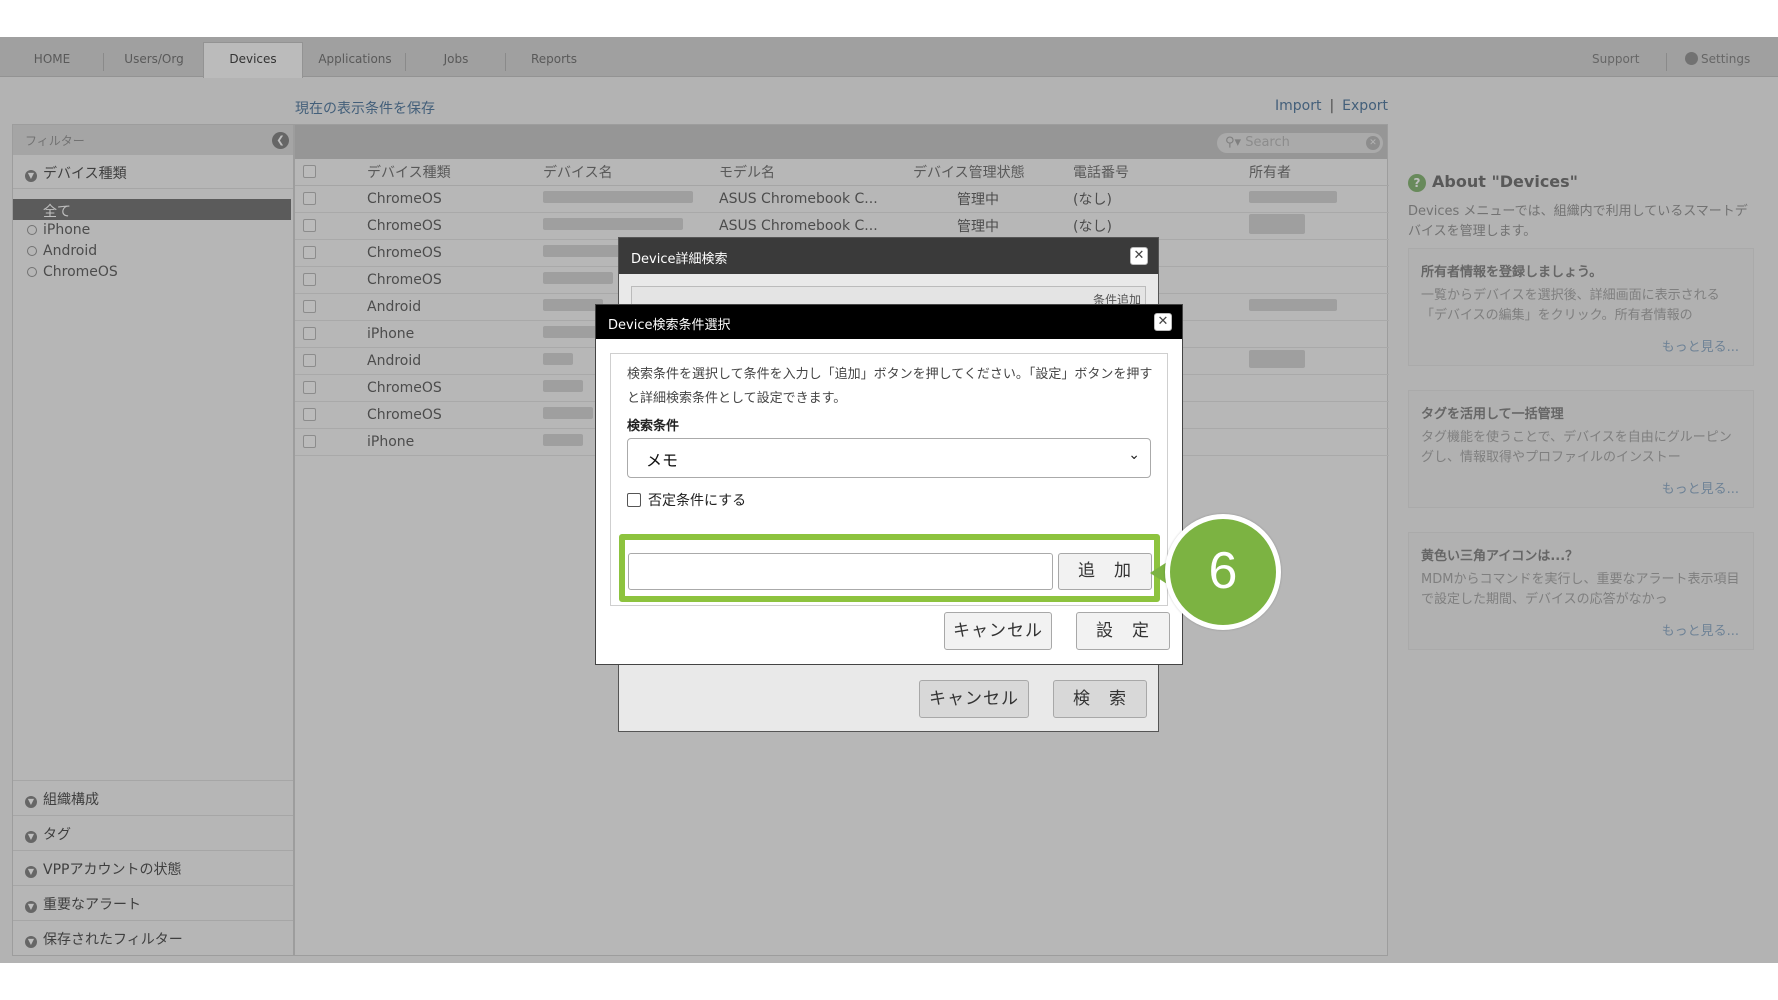  Describe the element at coordinates (1105, 571) in the screenshot. I see `add-button: 追 加` at that location.